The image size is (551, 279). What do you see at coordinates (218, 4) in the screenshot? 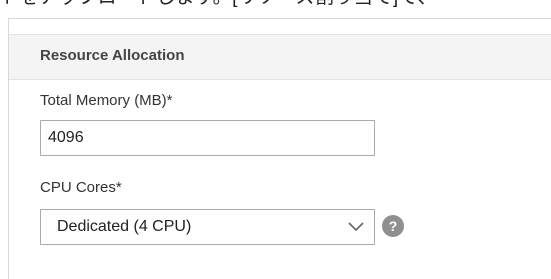
I see `header-text-label: トをアップロードします。[リソース割り当て]で、` at bounding box center [218, 4].